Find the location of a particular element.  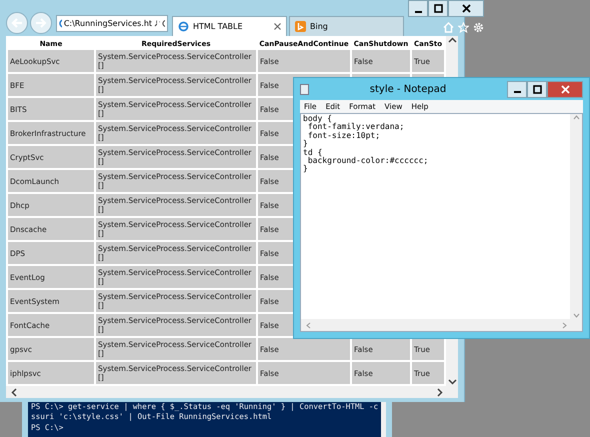

scroll-left-icon is located at coordinates (14, 392).